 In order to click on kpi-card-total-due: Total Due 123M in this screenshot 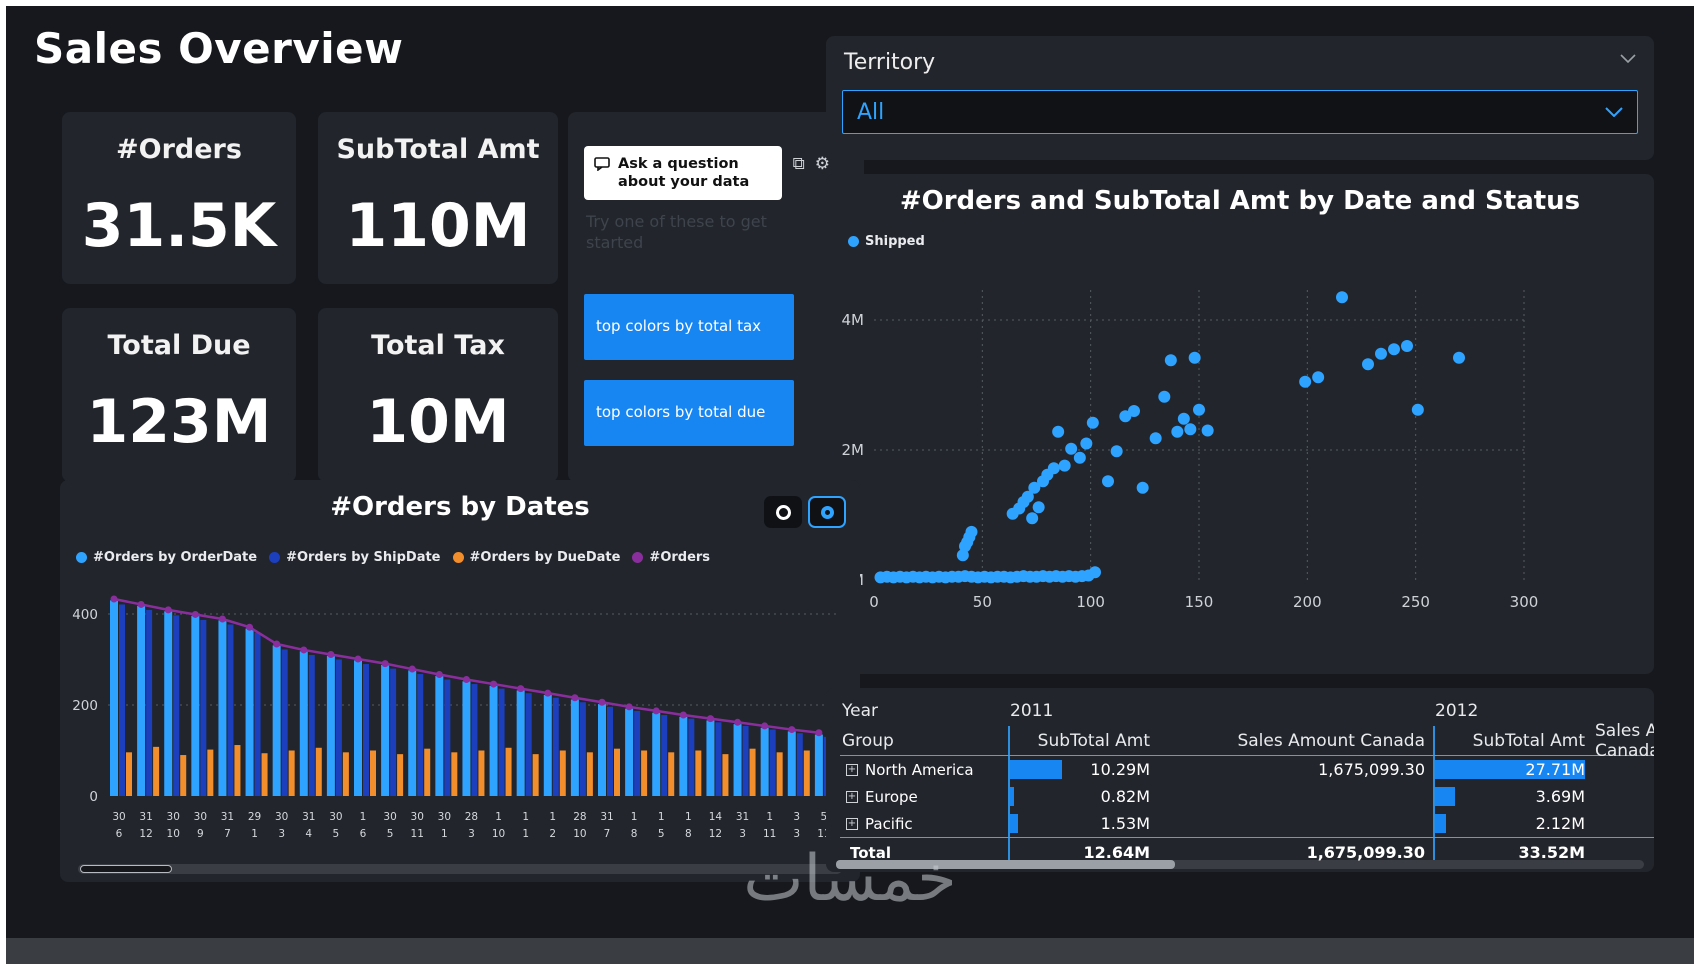, I will do `click(179, 395)`.